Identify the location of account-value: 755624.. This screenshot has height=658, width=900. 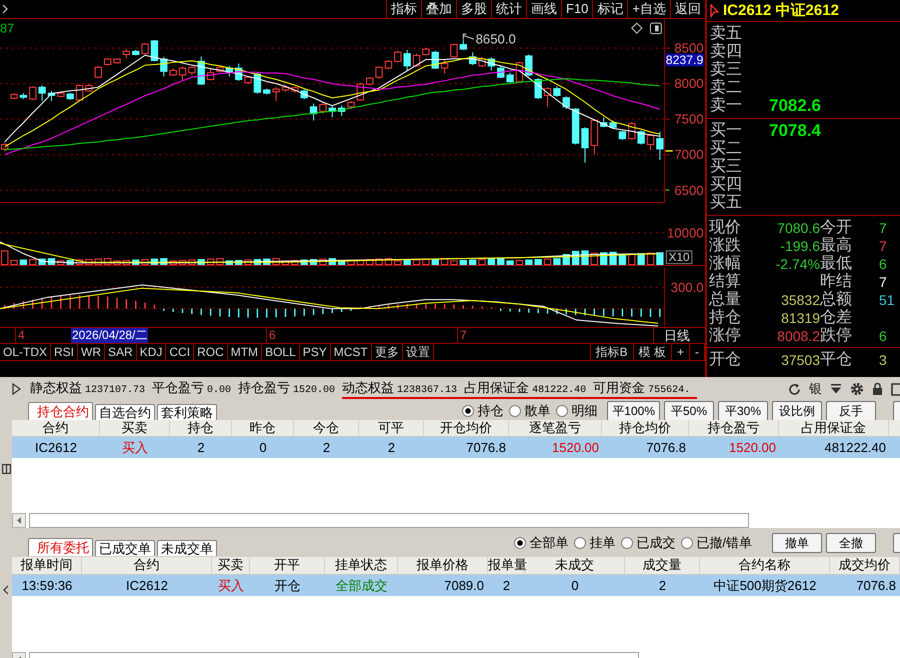
(669, 390).